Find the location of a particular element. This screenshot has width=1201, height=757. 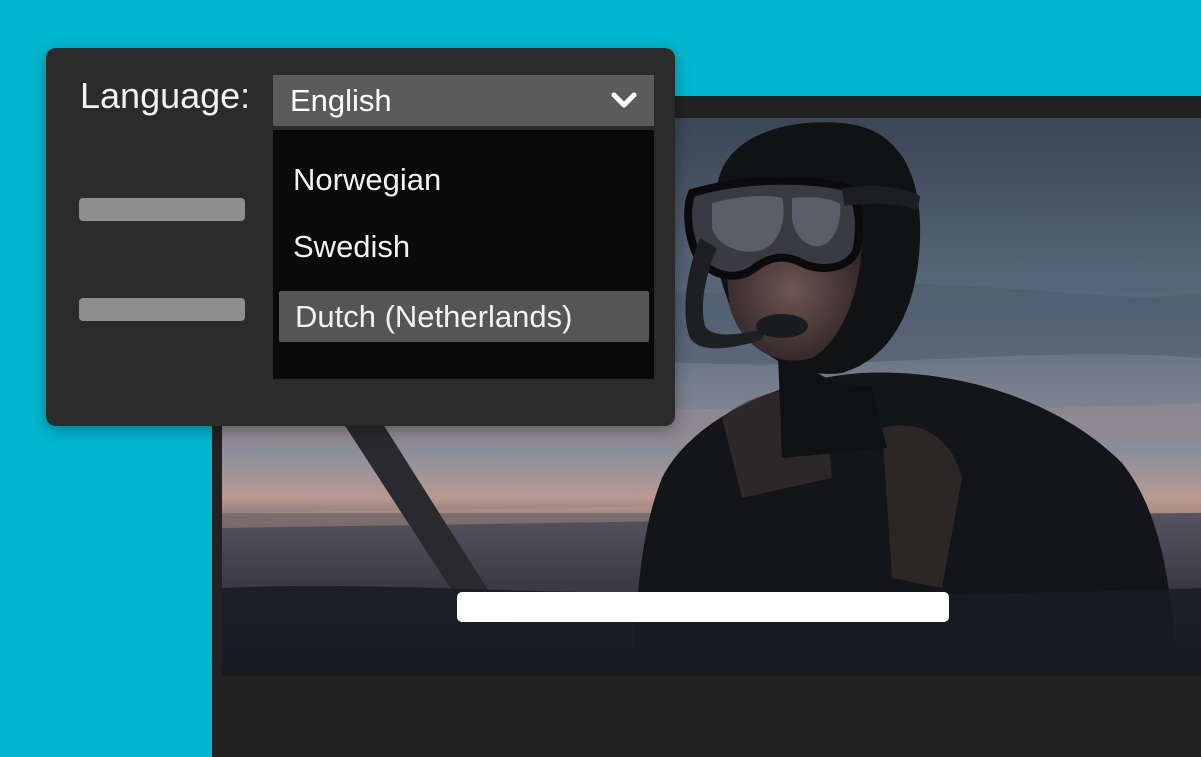

language-option-norwegian: Norwegian is located at coordinates (464, 179).